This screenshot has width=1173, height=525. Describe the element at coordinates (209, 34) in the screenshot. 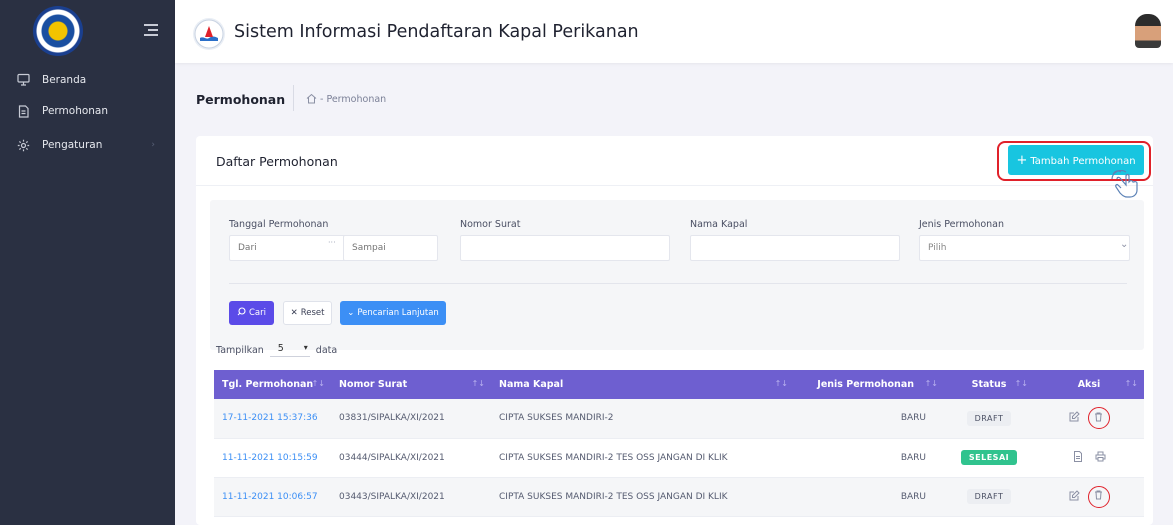

I see `app-logo` at that location.